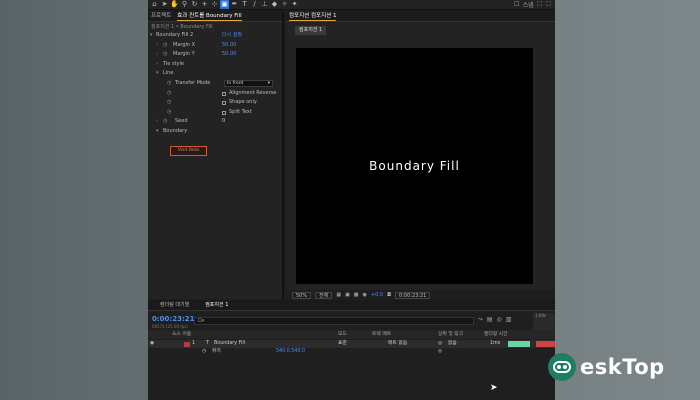 The width and height of the screenshot is (700, 400). What do you see at coordinates (234, 4) in the screenshot?
I see `pen-tool-icon: ✒` at bounding box center [234, 4].